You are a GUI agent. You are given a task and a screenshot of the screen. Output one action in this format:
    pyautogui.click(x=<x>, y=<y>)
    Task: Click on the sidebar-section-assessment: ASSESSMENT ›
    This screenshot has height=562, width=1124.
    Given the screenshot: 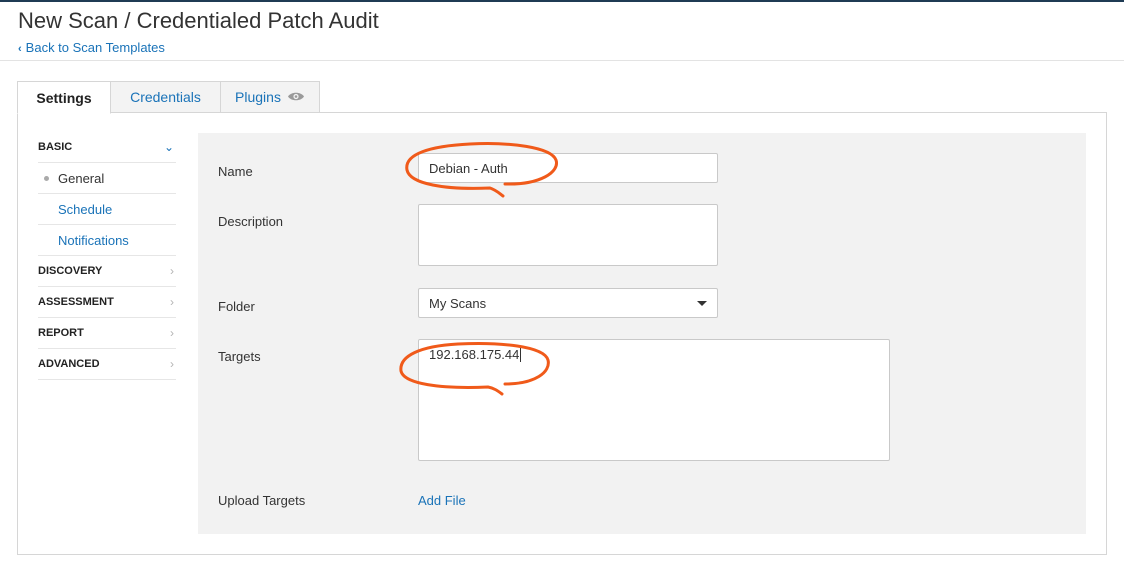 What is the action you would take?
    pyautogui.click(x=107, y=302)
    